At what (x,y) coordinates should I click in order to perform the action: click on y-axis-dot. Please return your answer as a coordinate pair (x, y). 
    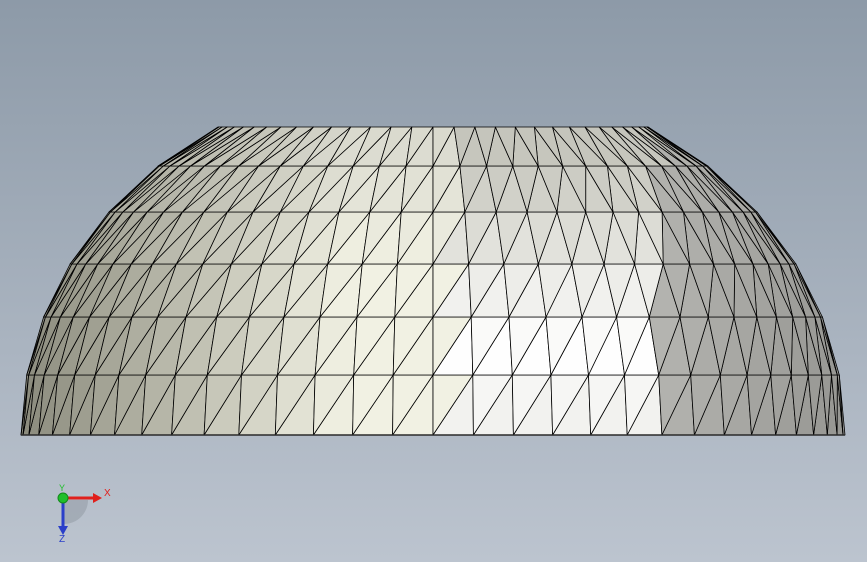
    Looking at the image, I should click on (63, 498).